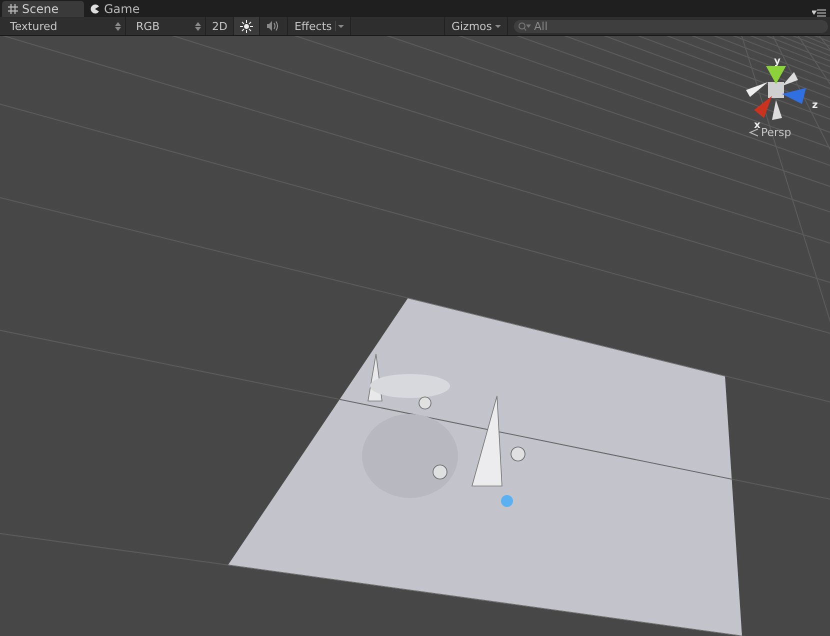 The image size is (830, 636). Describe the element at coordinates (525, 27) in the screenshot. I see `search-icon` at that location.